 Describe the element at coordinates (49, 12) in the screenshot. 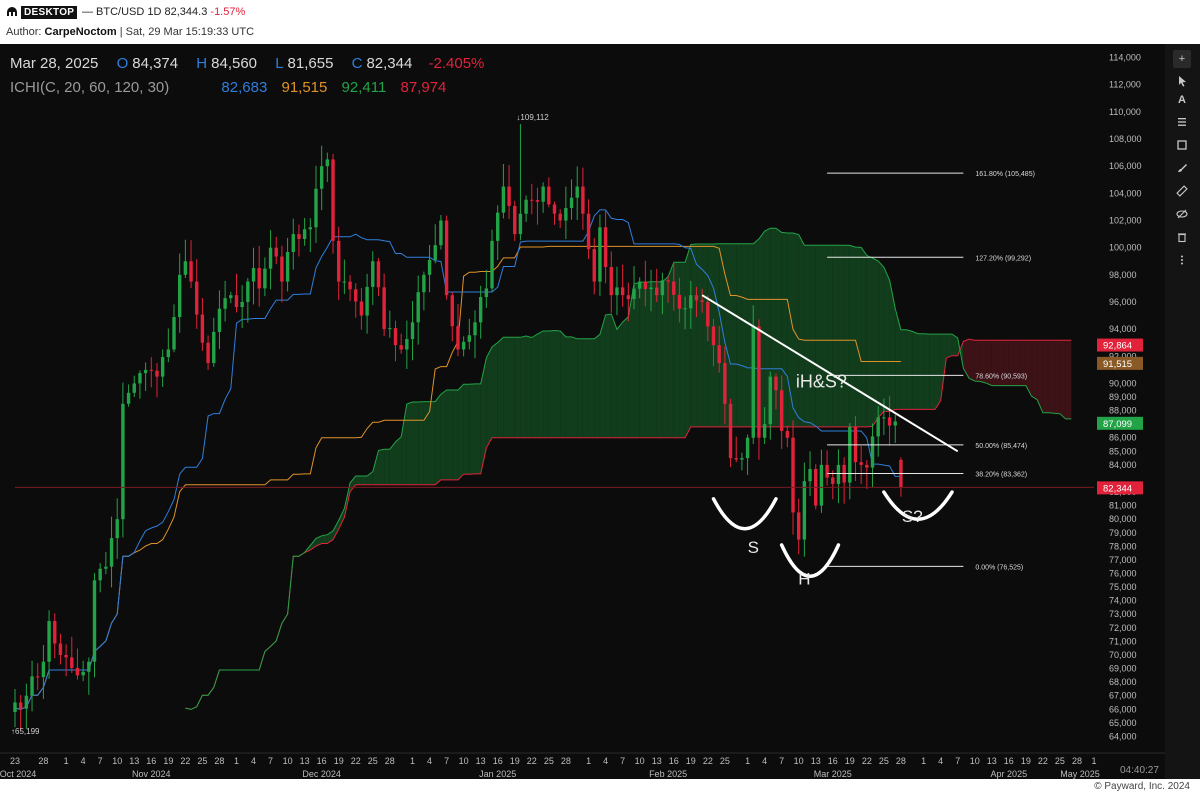

I see `logo-badge: DESKTOP` at that location.